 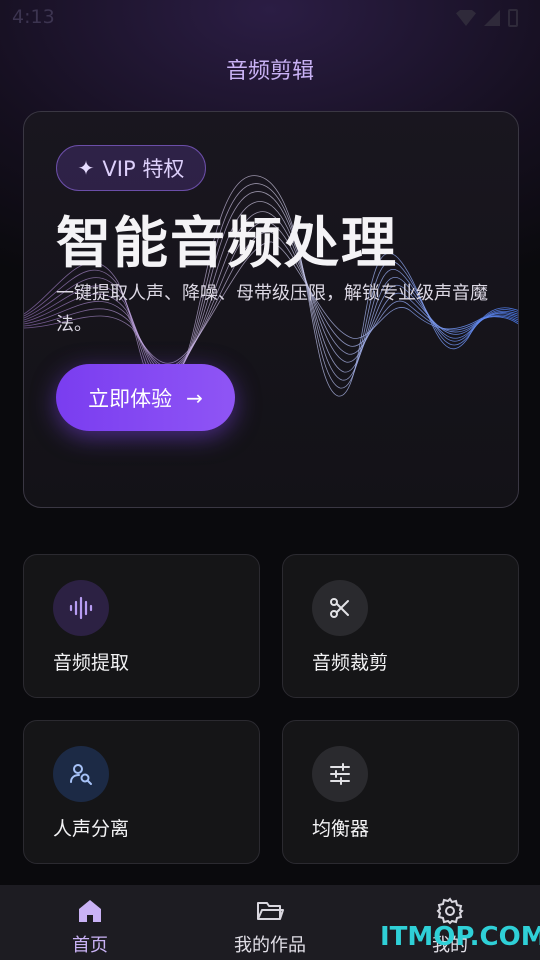 What do you see at coordinates (143, 169) in the screenshot?
I see `vip-badge-label: VIP 特权` at bounding box center [143, 169].